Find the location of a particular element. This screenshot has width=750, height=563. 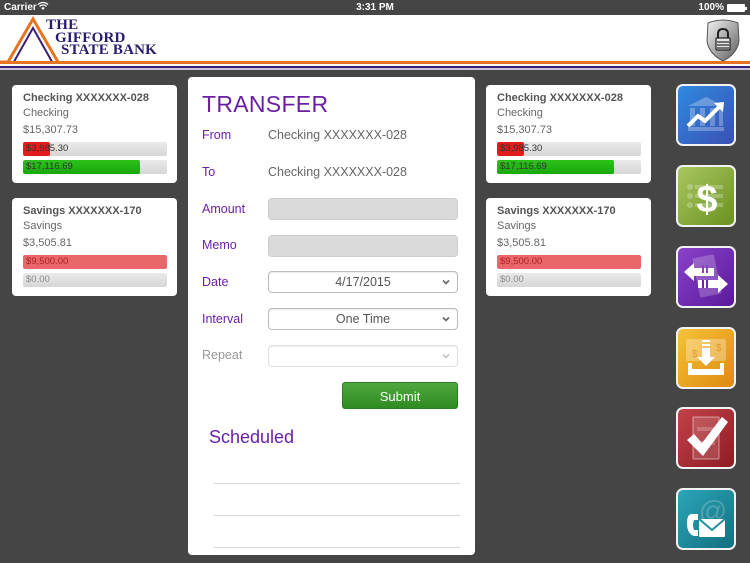

from-account-selector: Checking XXXXXXX-028 is located at coordinates (337, 135).